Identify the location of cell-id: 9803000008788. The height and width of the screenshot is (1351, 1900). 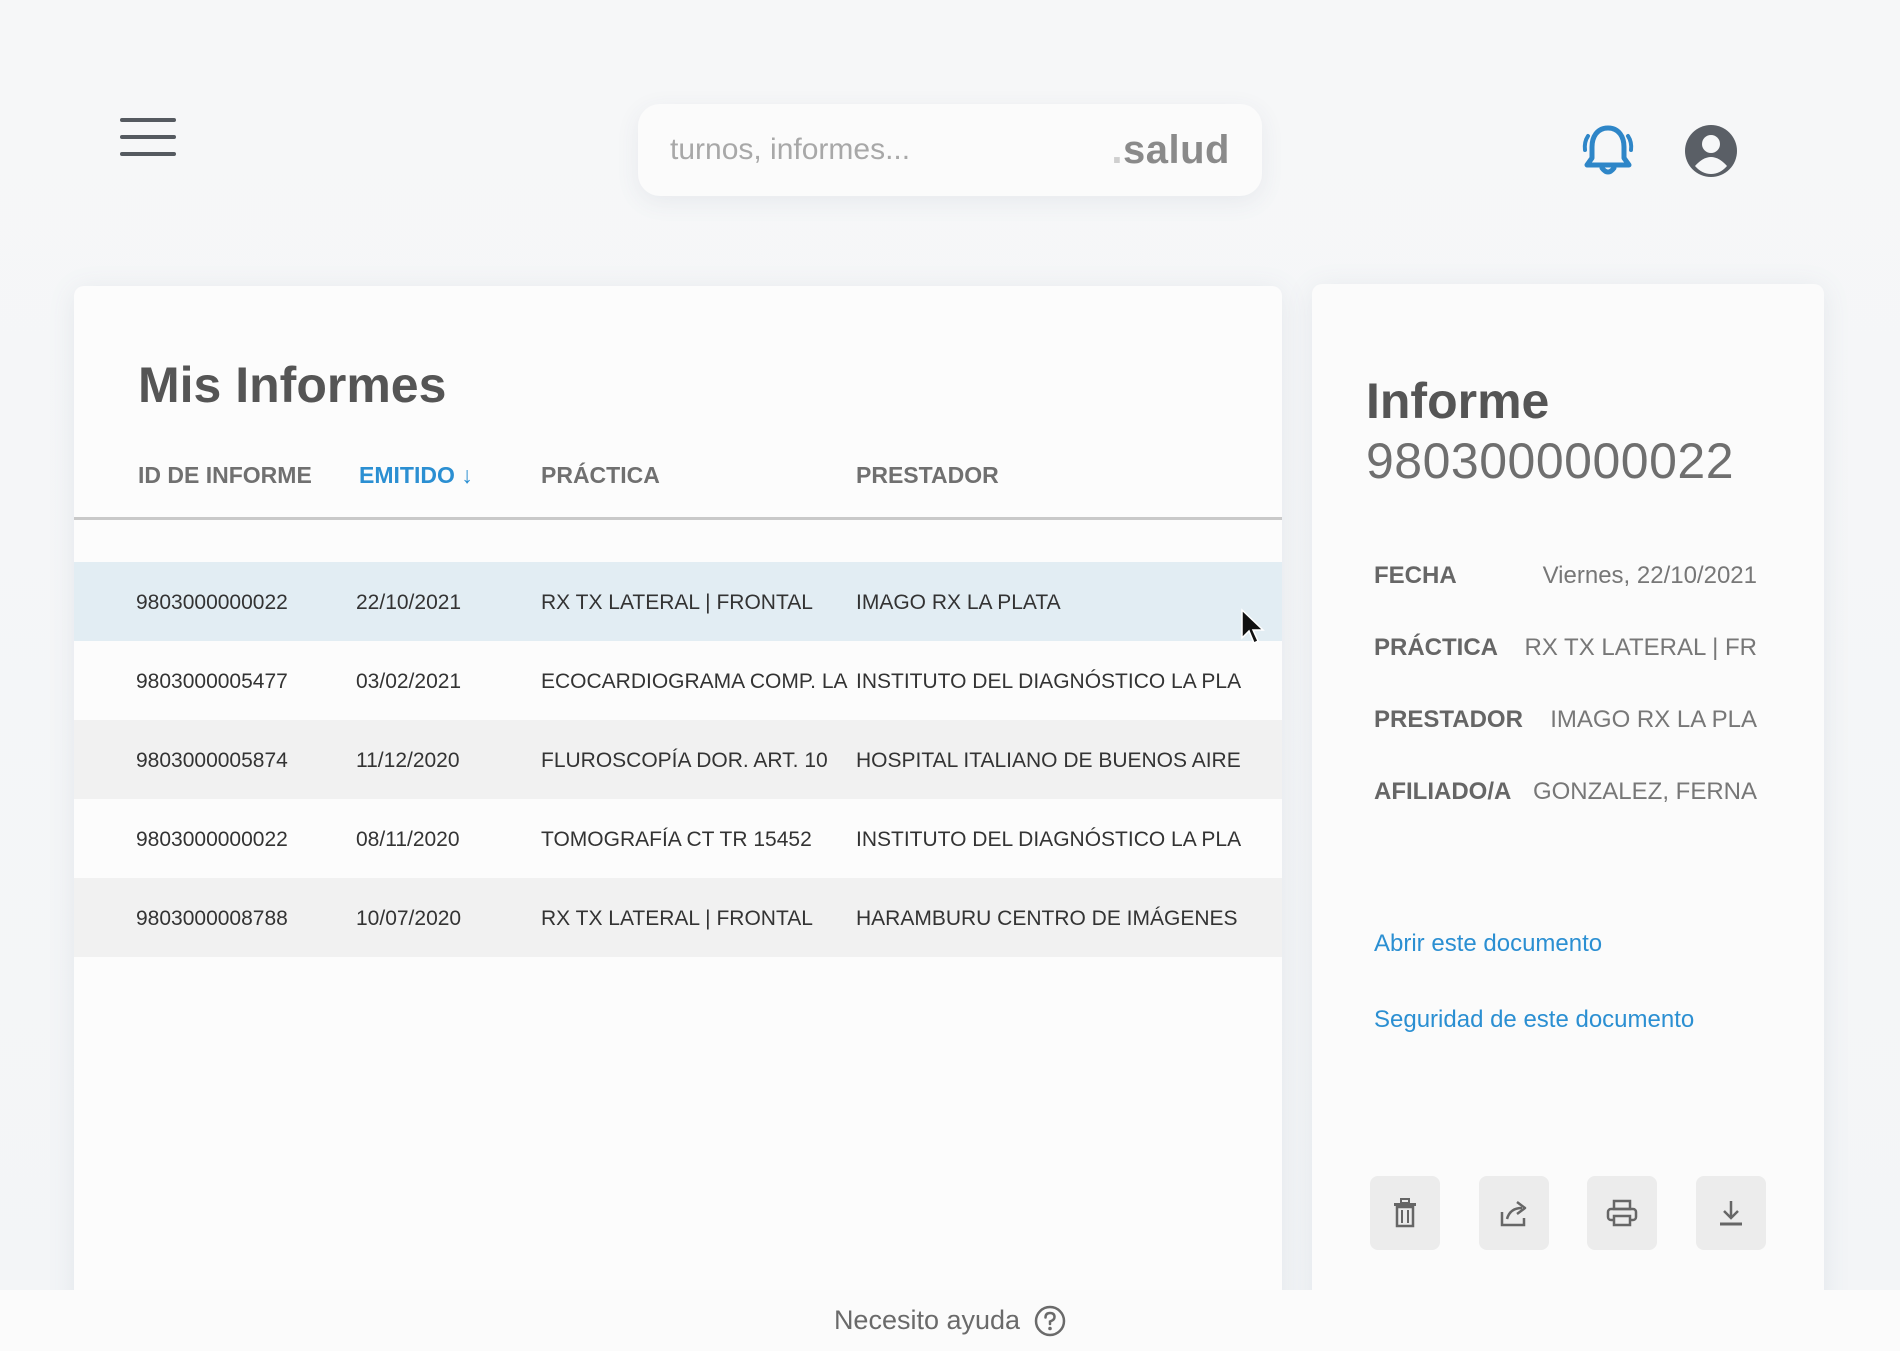
(212, 918).